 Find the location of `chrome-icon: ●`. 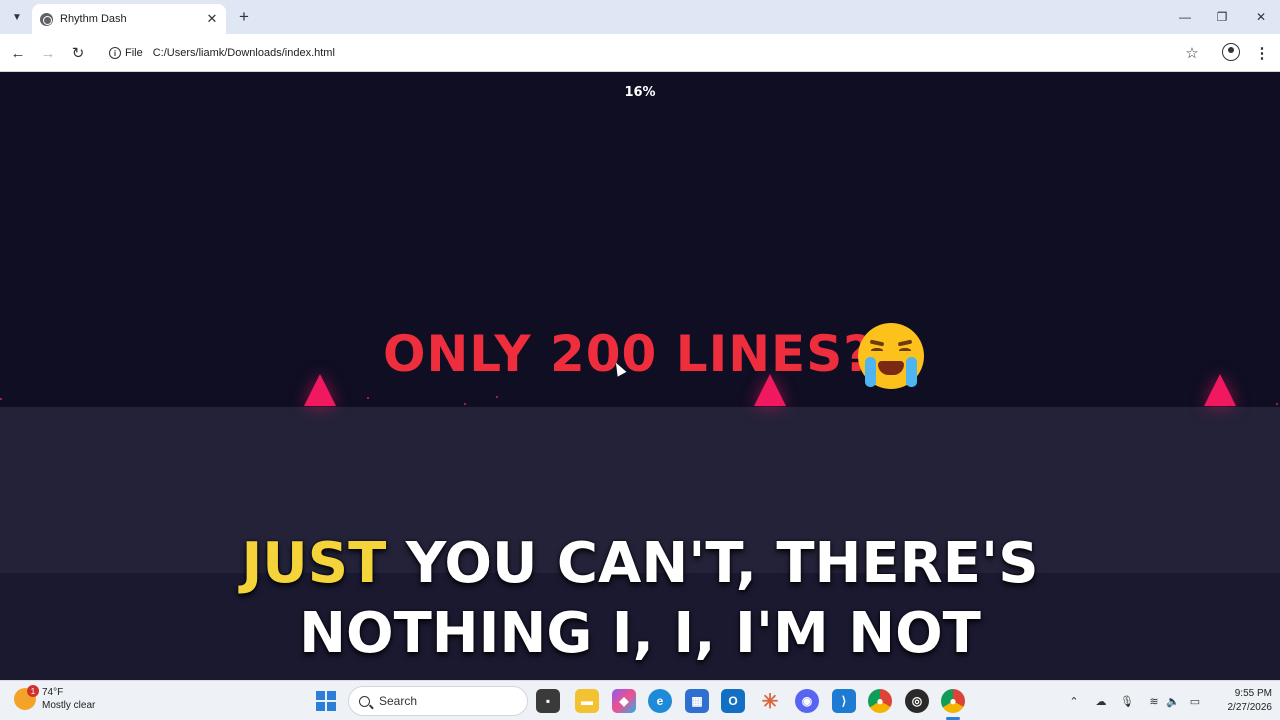

chrome-icon: ● is located at coordinates (880, 701).